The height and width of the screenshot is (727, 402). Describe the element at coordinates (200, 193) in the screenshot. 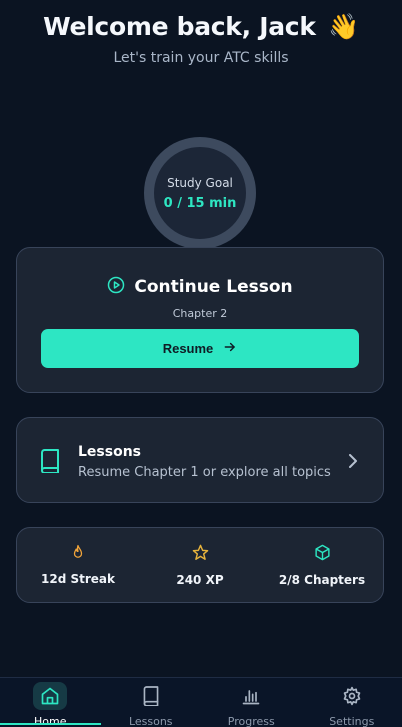

I see `study-goal-ring: Study Goal 0 / 15 min` at that location.